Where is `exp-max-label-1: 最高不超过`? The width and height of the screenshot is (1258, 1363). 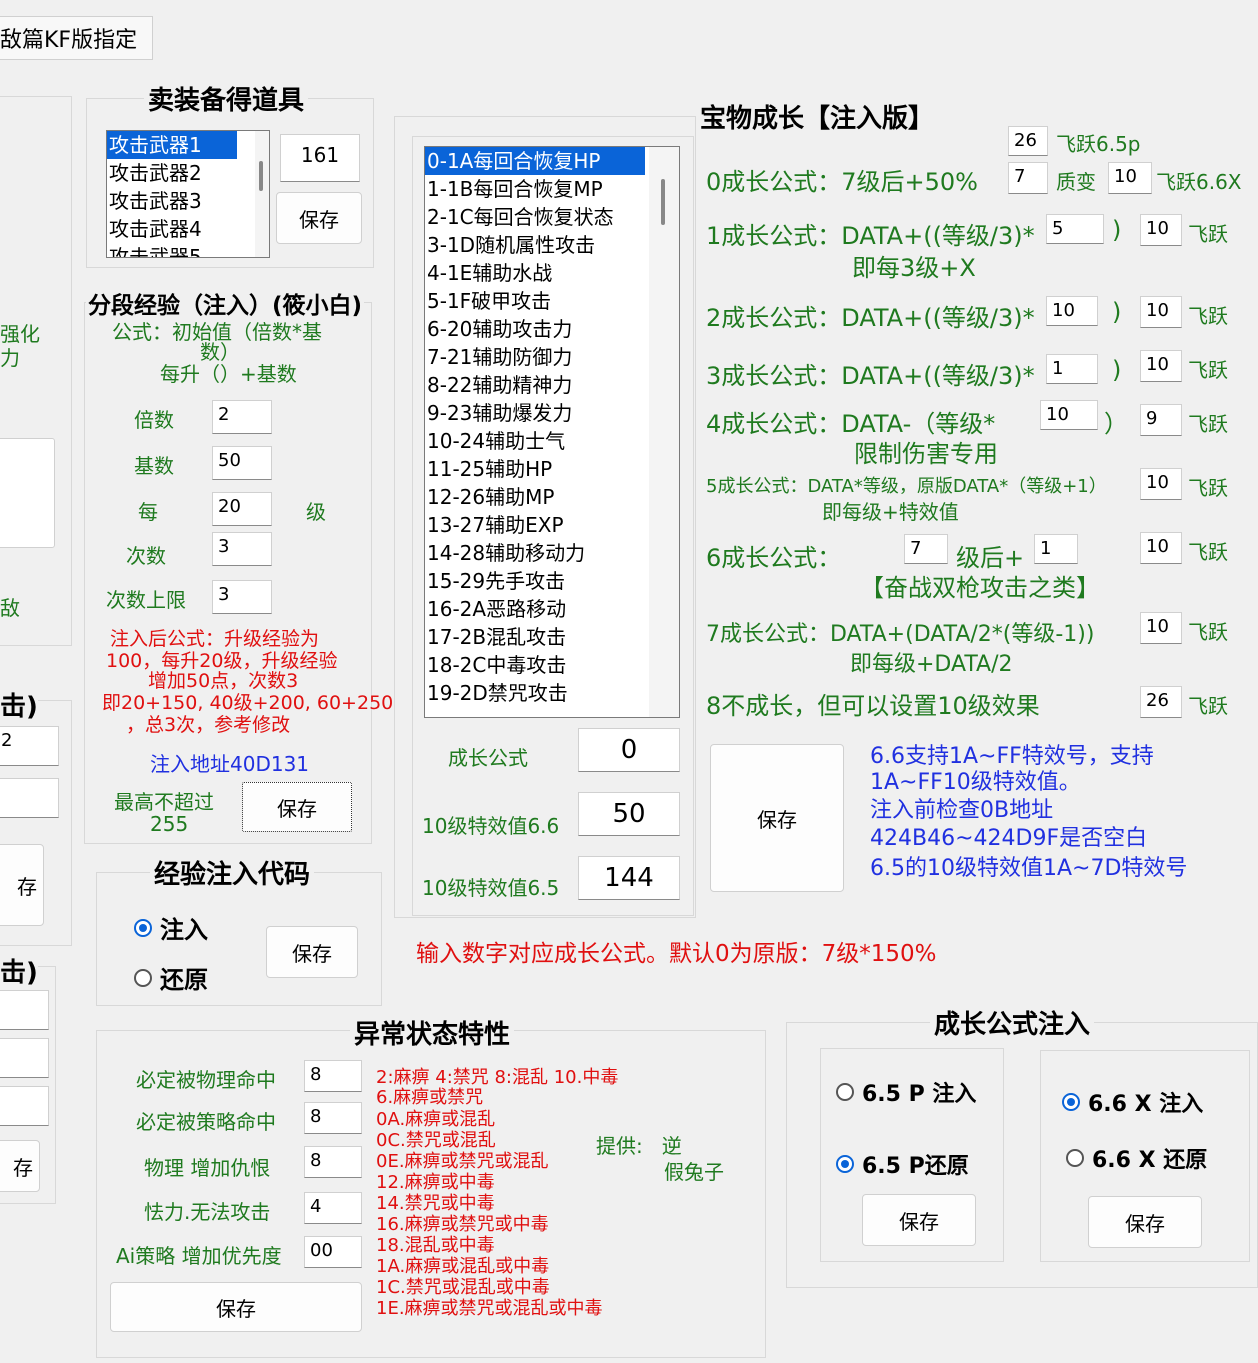
exp-max-label-1: 最高不超过 is located at coordinates (164, 802).